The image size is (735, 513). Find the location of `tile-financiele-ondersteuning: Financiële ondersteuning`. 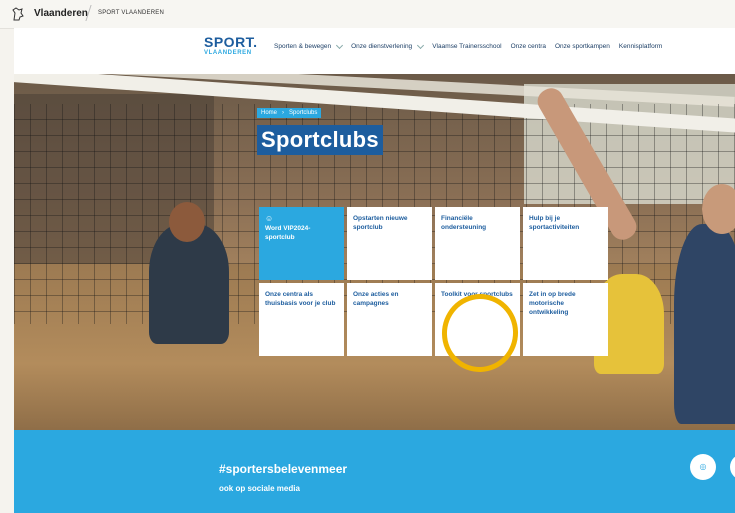

tile-financiele-ondersteuning: Financiële ondersteuning is located at coordinates (477, 243).